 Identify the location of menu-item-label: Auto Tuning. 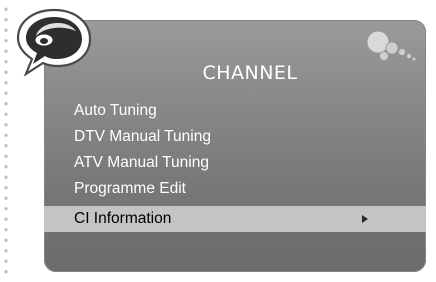
(115, 110).